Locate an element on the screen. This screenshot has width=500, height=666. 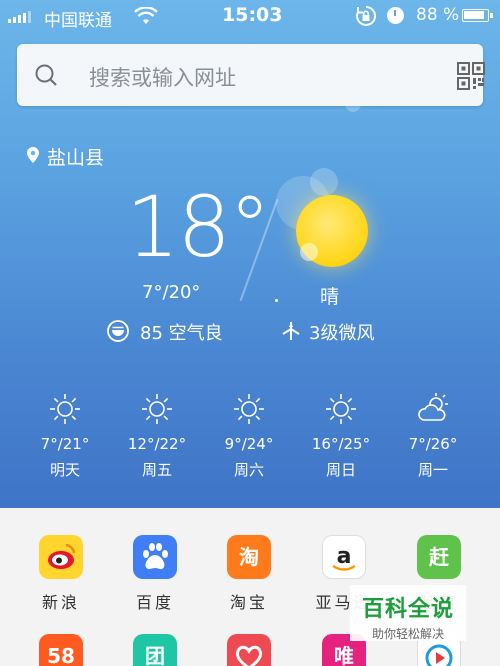
forecast-day: 7°/26° 周一 is located at coordinates (433, 436).